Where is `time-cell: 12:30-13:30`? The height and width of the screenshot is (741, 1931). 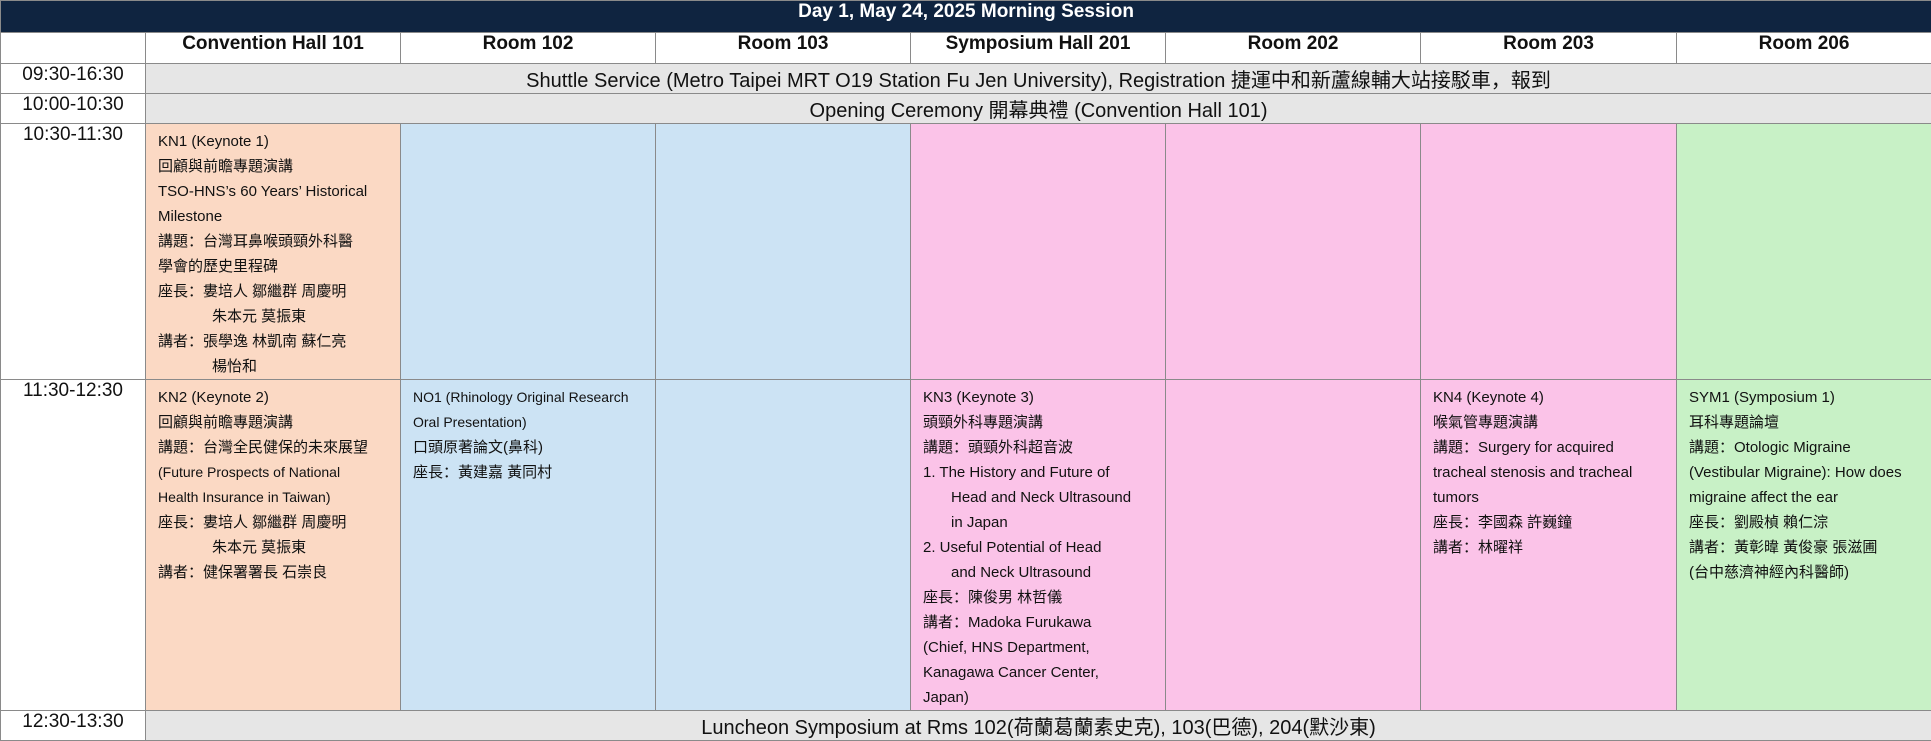 time-cell: 12:30-13:30 is located at coordinates (73, 726).